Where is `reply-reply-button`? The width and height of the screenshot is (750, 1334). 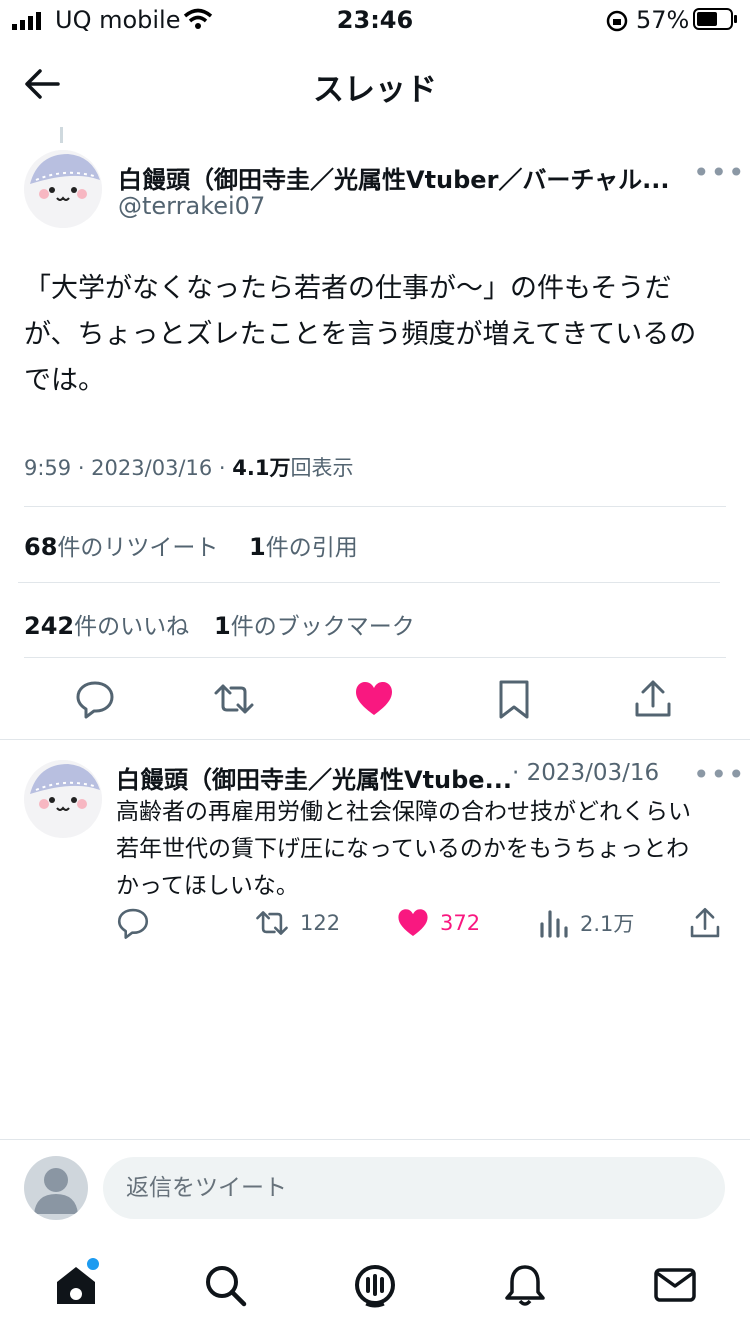 reply-reply-button is located at coordinates (138, 923).